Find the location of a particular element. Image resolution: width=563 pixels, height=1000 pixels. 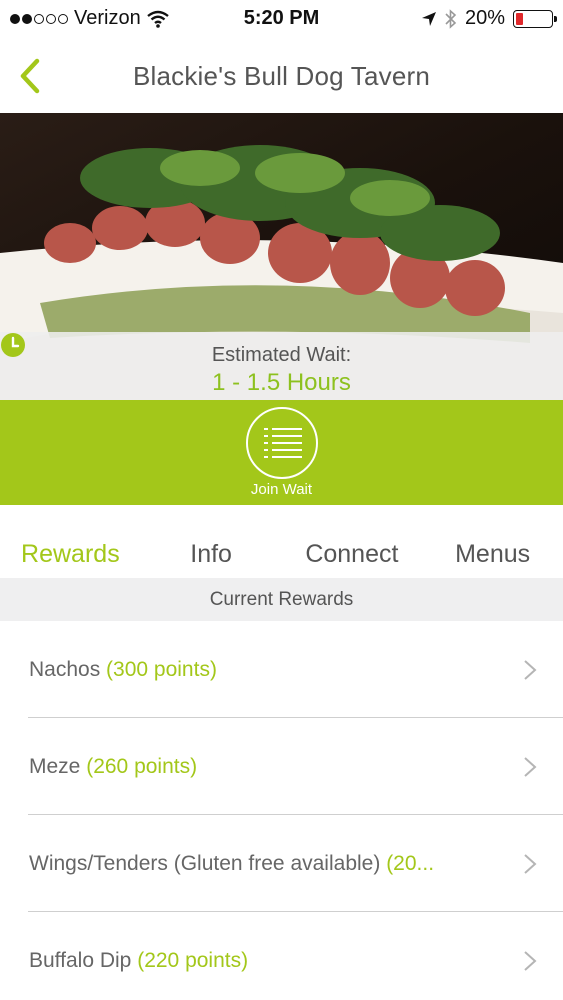

reward-name: Buffalo Dip is located at coordinates (80, 960).